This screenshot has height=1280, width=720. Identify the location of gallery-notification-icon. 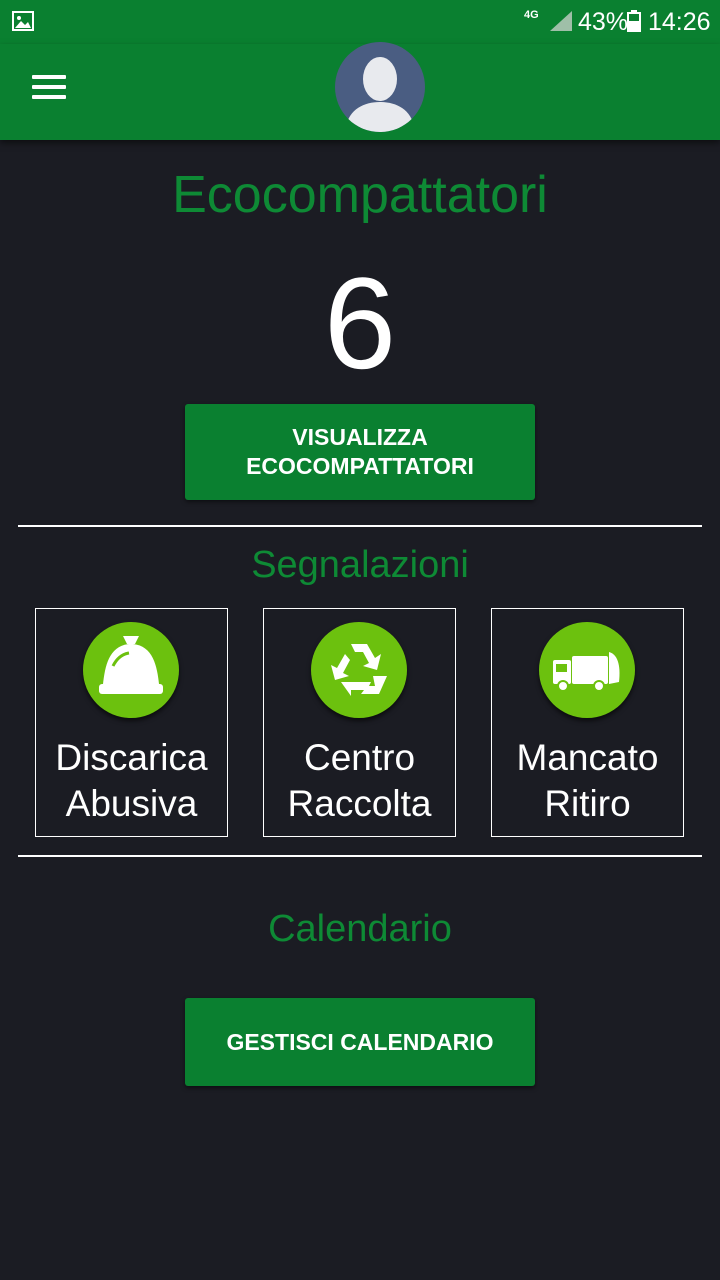
(23, 21).